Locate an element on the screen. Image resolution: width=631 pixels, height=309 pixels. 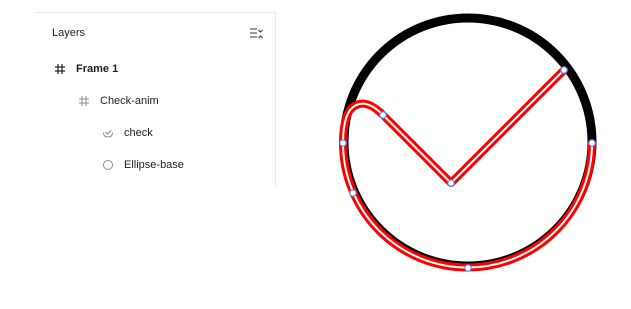
vector-check-icon is located at coordinates (108, 133).